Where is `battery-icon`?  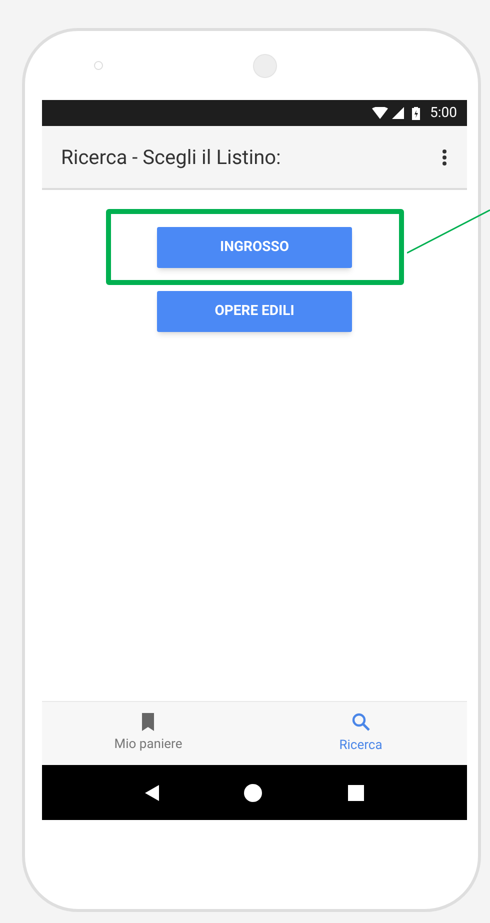
battery-icon is located at coordinates (416, 113).